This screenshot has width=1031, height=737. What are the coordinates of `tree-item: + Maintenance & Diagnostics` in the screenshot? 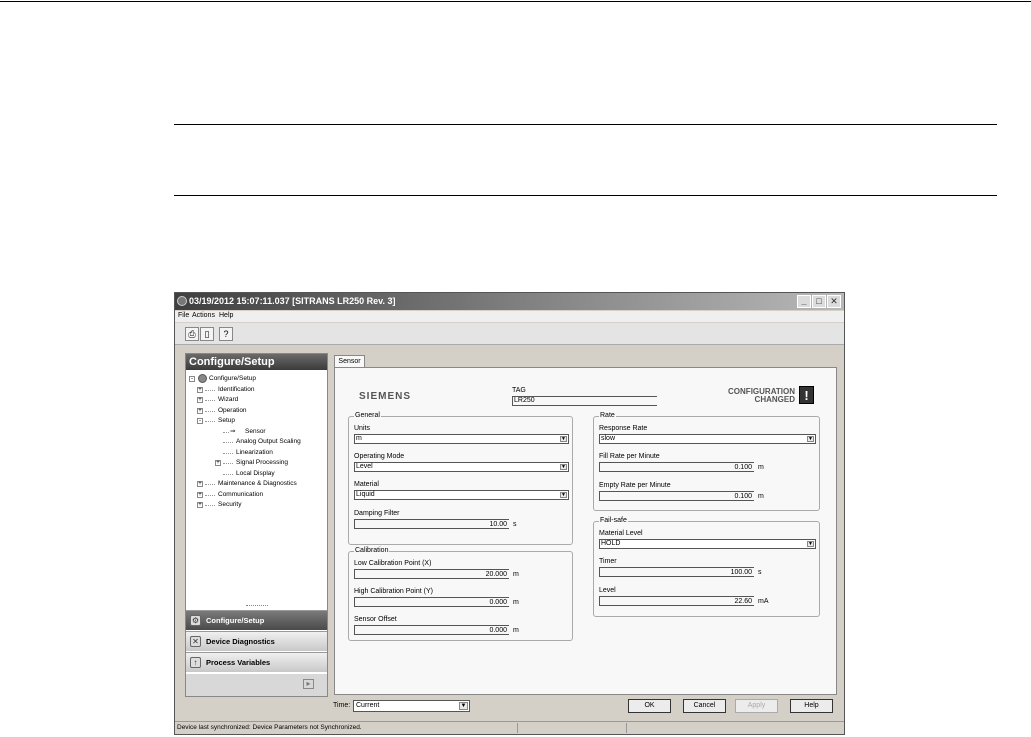 It's located at (258, 484).